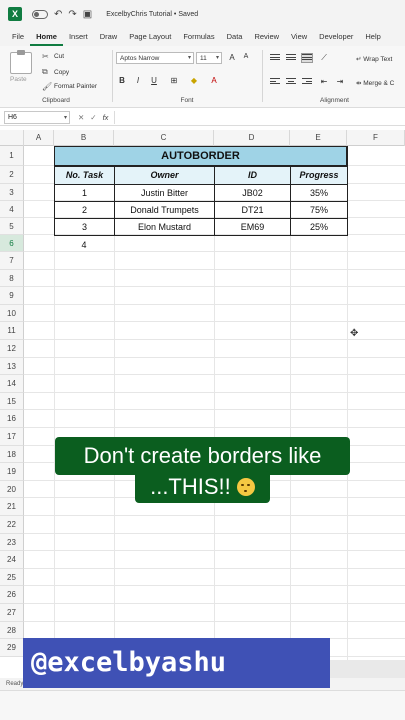  I want to click on row-header: 12, so click(12, 349).